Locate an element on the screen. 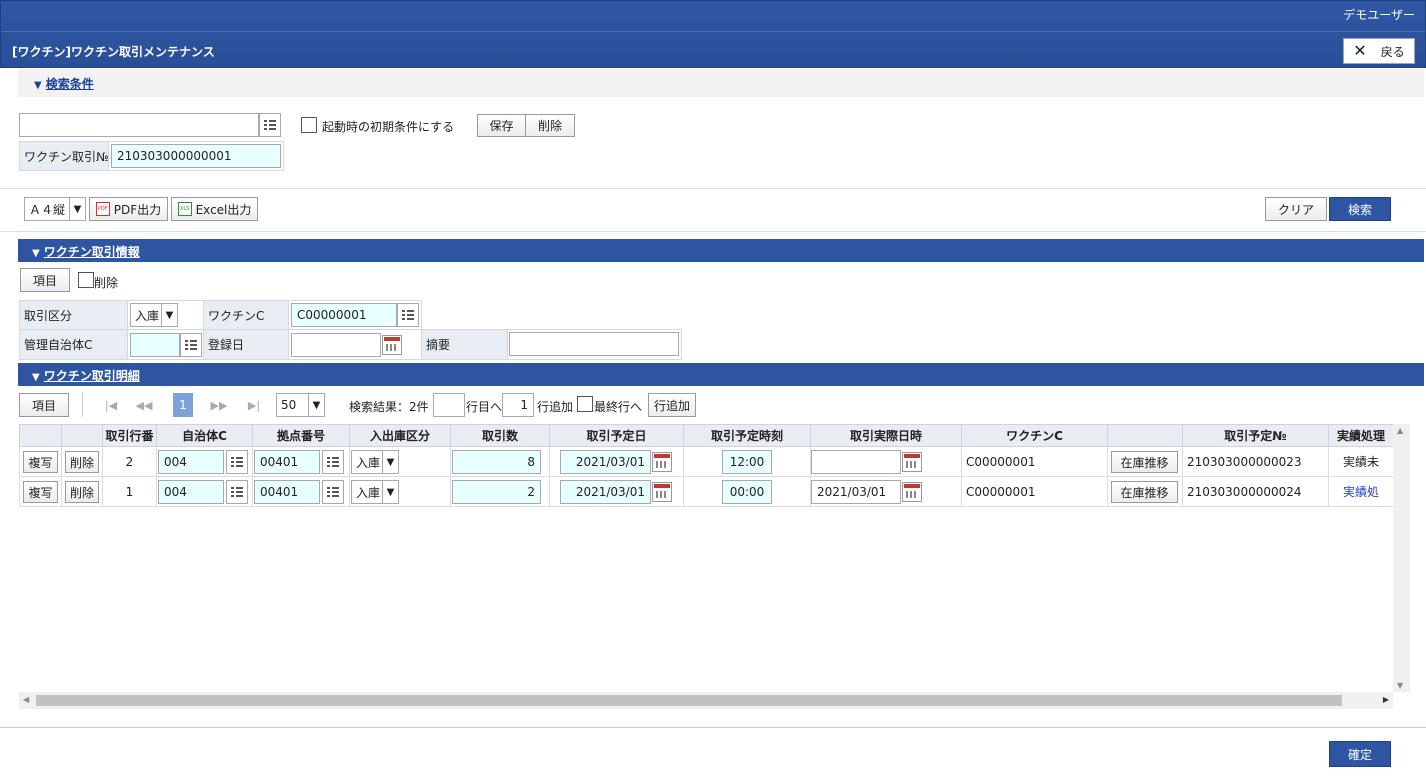 The width and height of the screenshot is (1426, 782). first-page-icon: |◀ is located at coordinates (111, 405).